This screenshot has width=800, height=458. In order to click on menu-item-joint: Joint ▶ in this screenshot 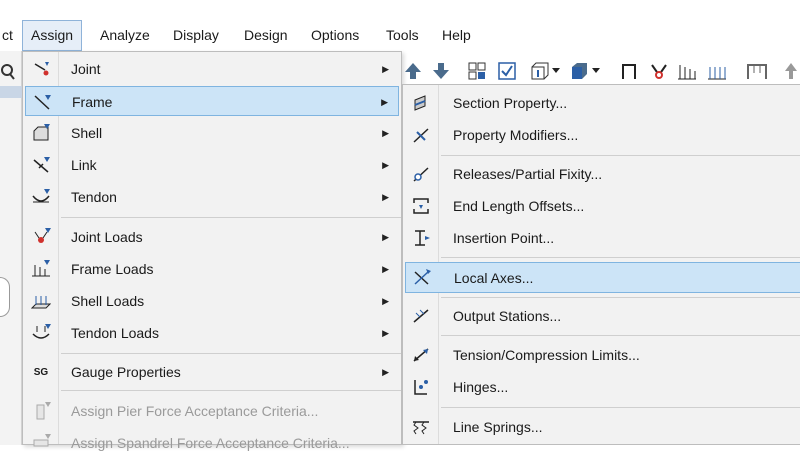, I will do `click(212, 69)`.